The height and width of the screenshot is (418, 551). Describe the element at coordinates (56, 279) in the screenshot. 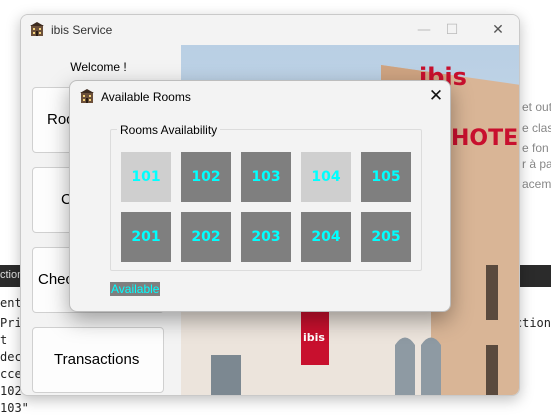

I see `check-out-button-label: Chec` at that location.